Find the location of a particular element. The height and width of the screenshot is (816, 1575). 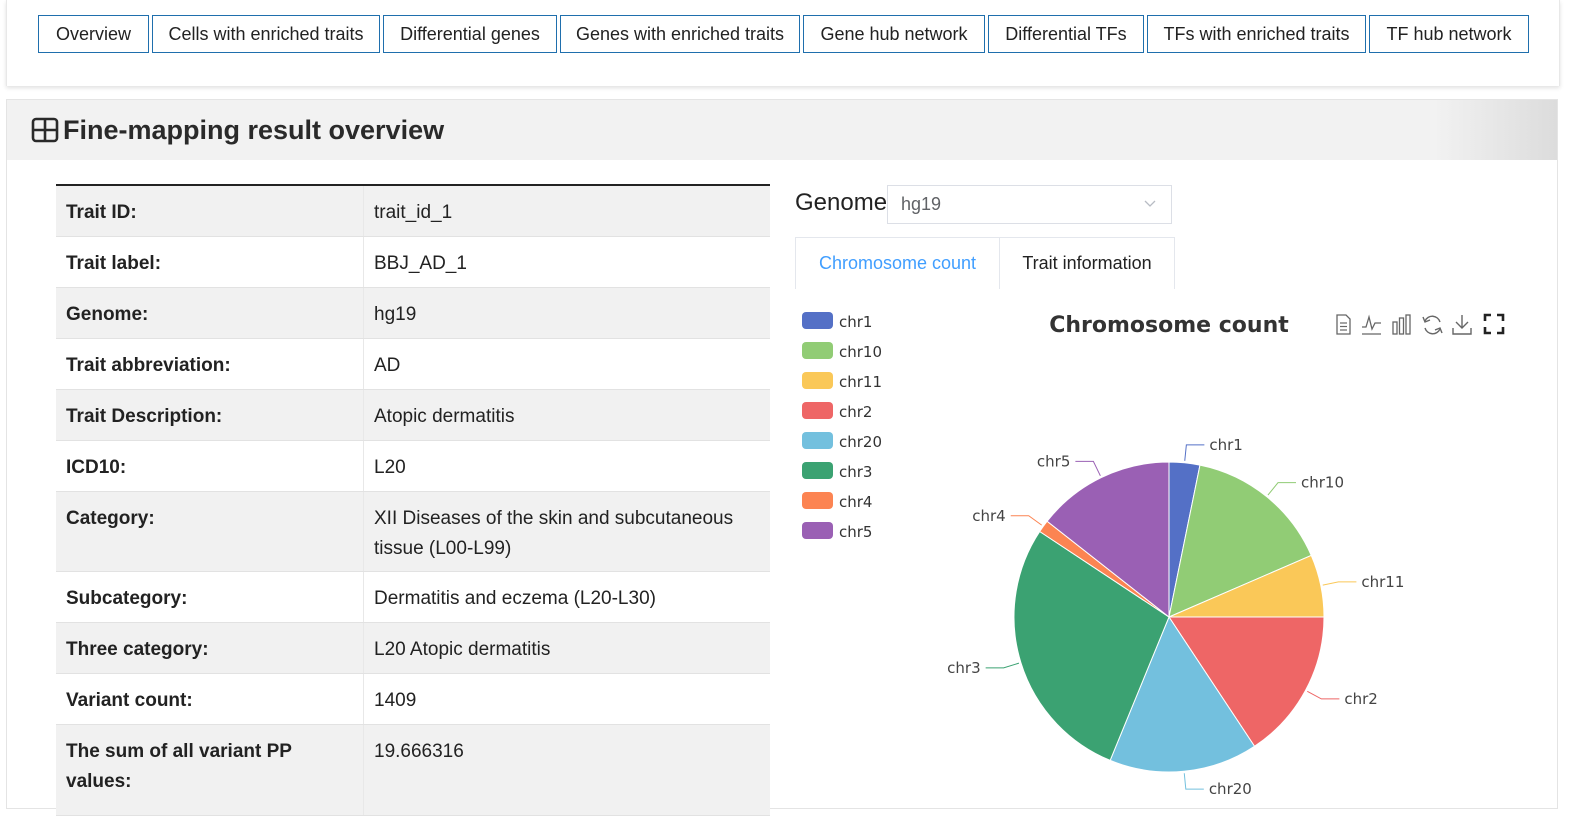

info-value: Atopic dermatitis is located at coordinates (566, 415).